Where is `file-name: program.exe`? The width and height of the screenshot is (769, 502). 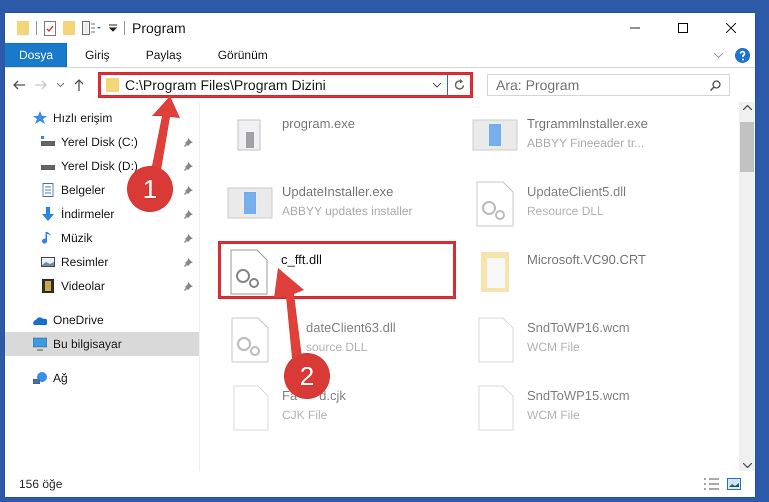 file-name: program.exe is located at coordinates (318, 124).